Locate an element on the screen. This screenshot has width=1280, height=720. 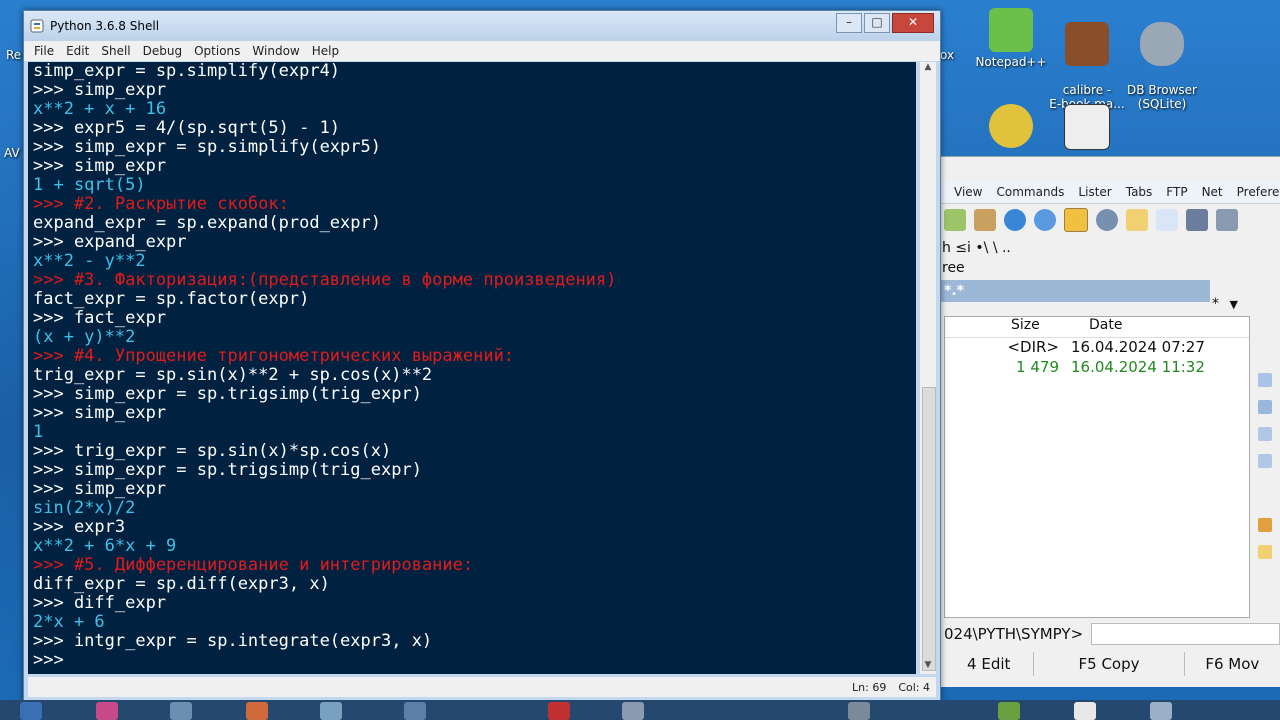
tc-menu-commands: Commands is located at coordinates (1030, 192).